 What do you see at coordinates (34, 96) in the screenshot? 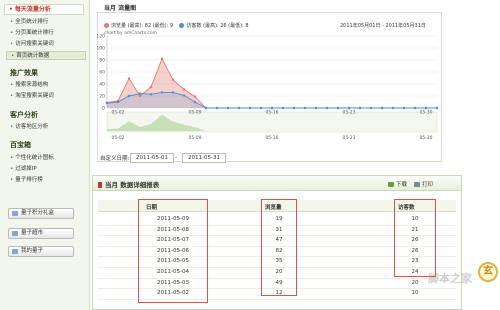
I see `sidebar-item-label: 淘宝搜索关键词` at bounding box center [34, 96].